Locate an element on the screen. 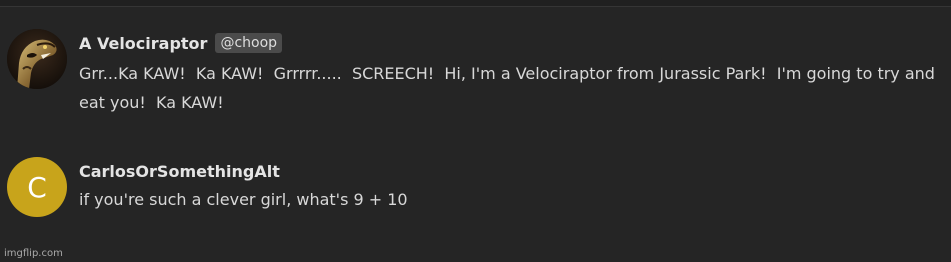  avatar: C is located at coordinates (37, 187).